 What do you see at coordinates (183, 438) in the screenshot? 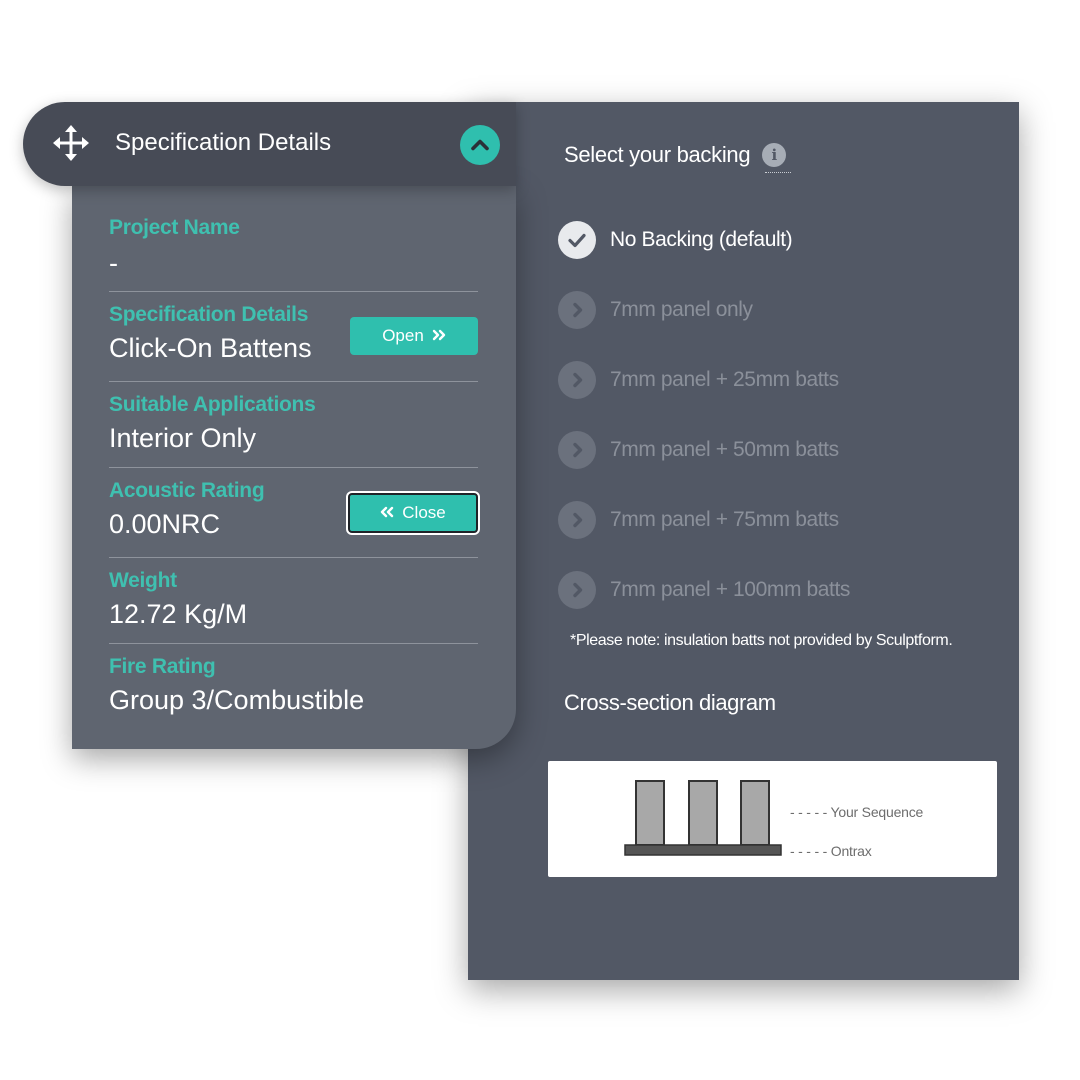
I see `spec-value: Interior Only` at bounding box center [183, 438].